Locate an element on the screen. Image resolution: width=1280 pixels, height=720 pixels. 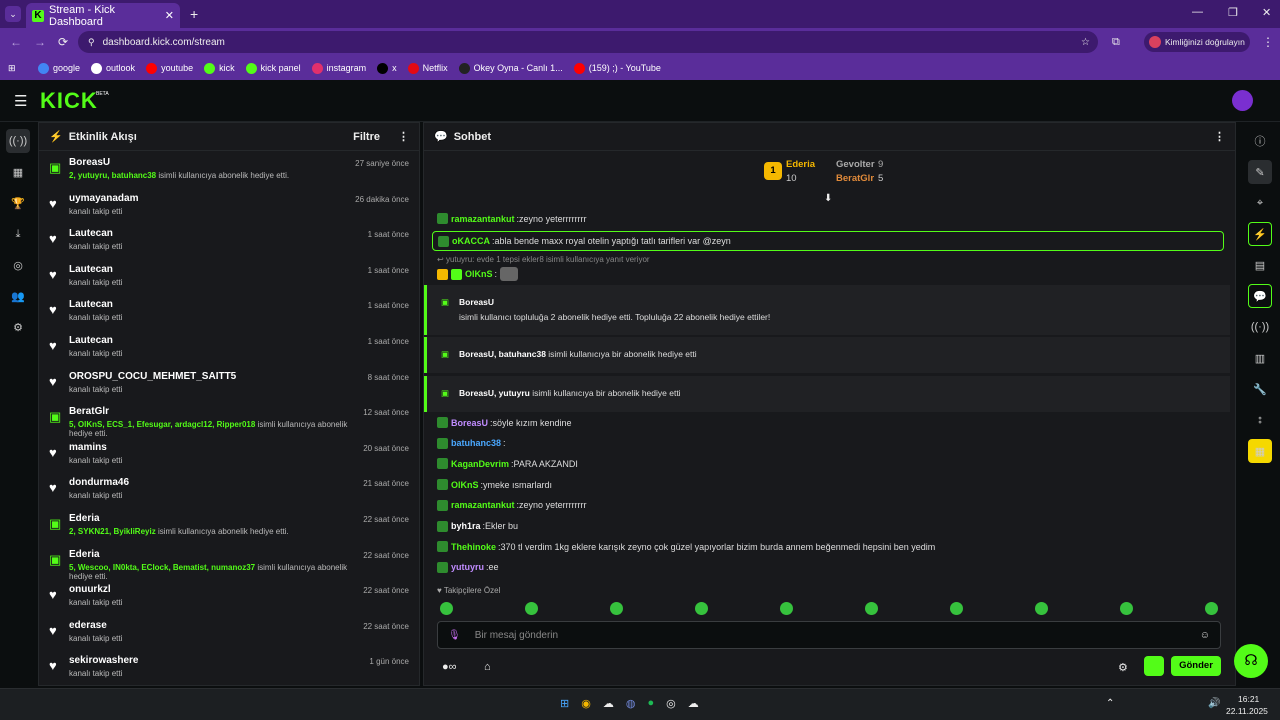
chat-icon: 💬 is located at coordinates (1260, 296).